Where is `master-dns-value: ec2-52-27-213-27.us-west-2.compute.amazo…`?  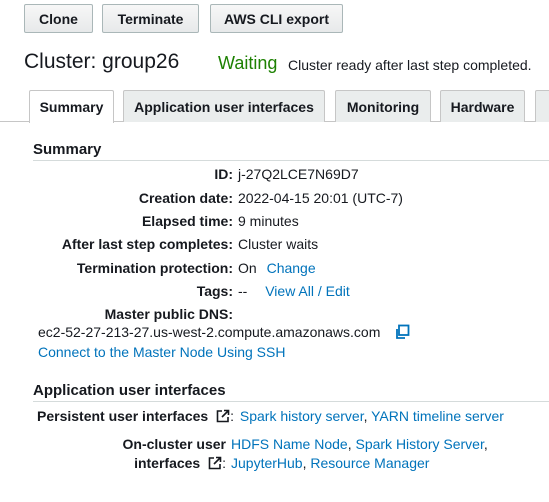 master-dns-value: ec2-52-27-213-27.us-west-2.compute.amazo… is located at coordinates (209, 332).